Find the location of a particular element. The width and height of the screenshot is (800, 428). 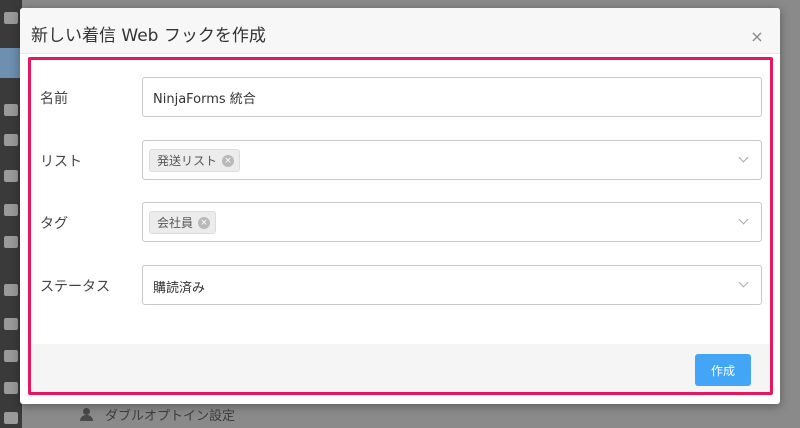

settings-icon is located at coordinates (11, 418).